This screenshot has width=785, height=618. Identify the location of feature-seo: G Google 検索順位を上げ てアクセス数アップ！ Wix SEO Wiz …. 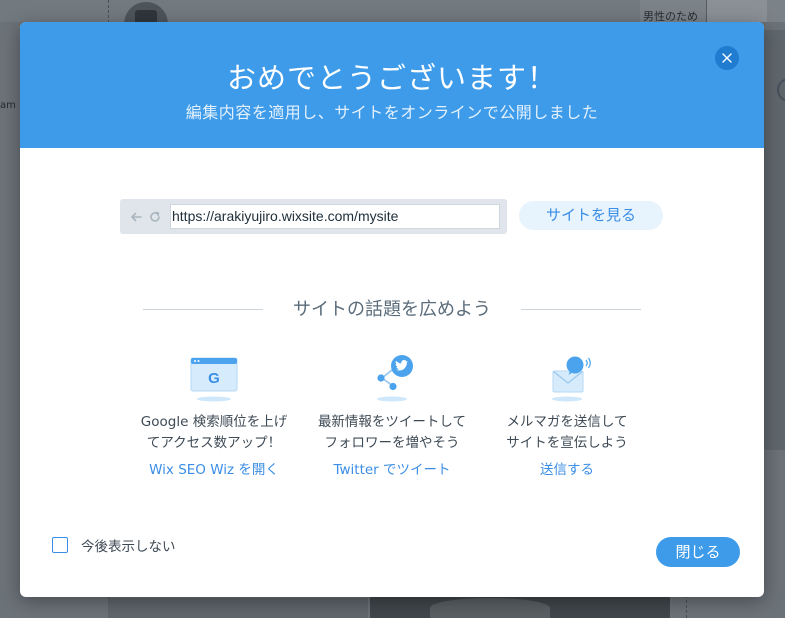
(214, 415).